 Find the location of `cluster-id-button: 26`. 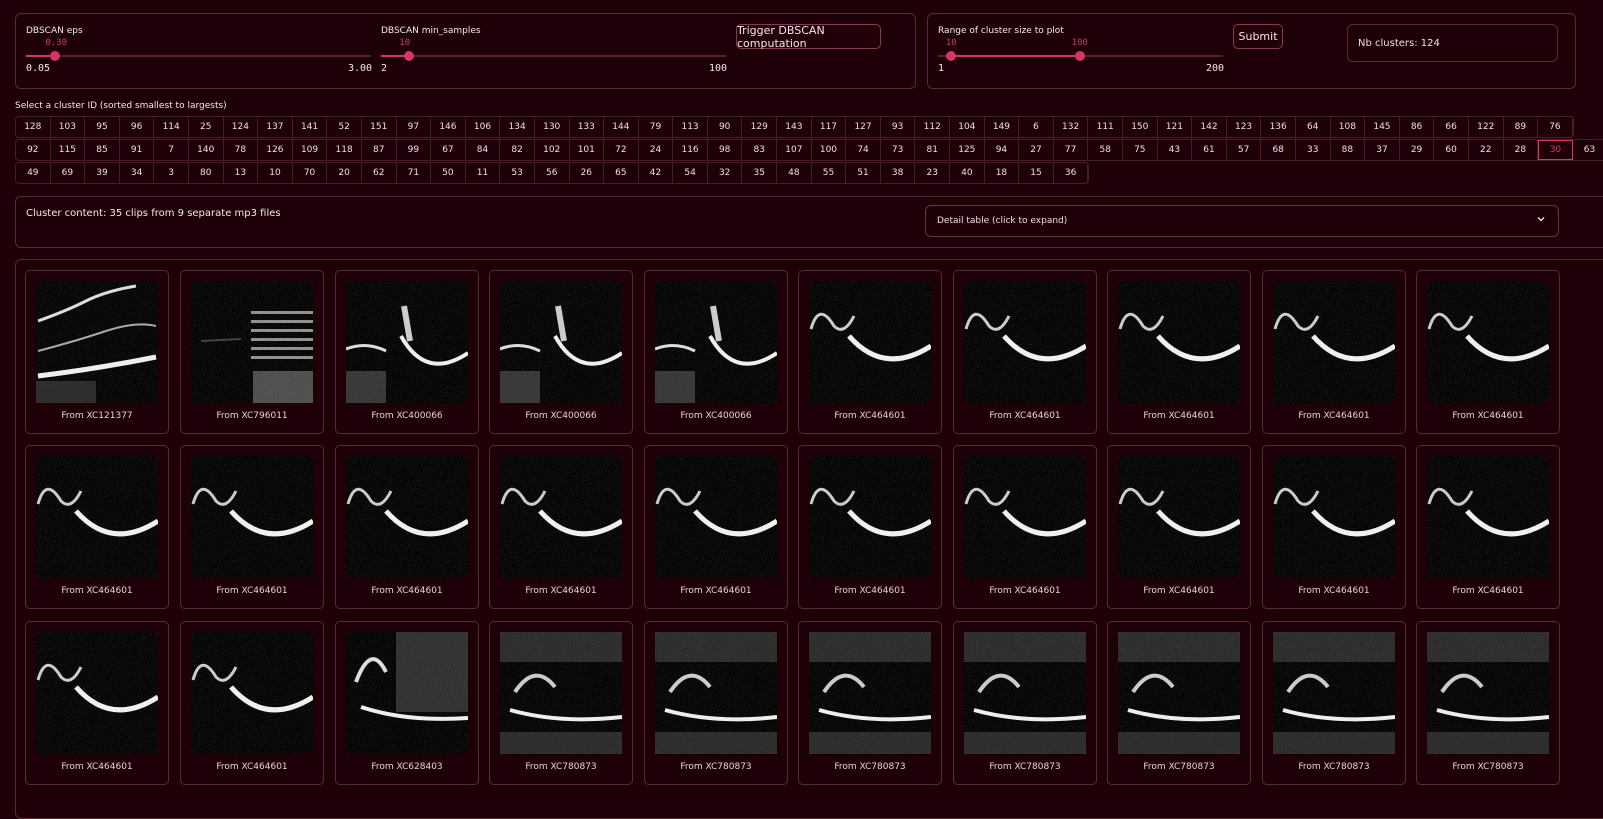

cluster-id-button: 26 is located at coordinates (587, 173).